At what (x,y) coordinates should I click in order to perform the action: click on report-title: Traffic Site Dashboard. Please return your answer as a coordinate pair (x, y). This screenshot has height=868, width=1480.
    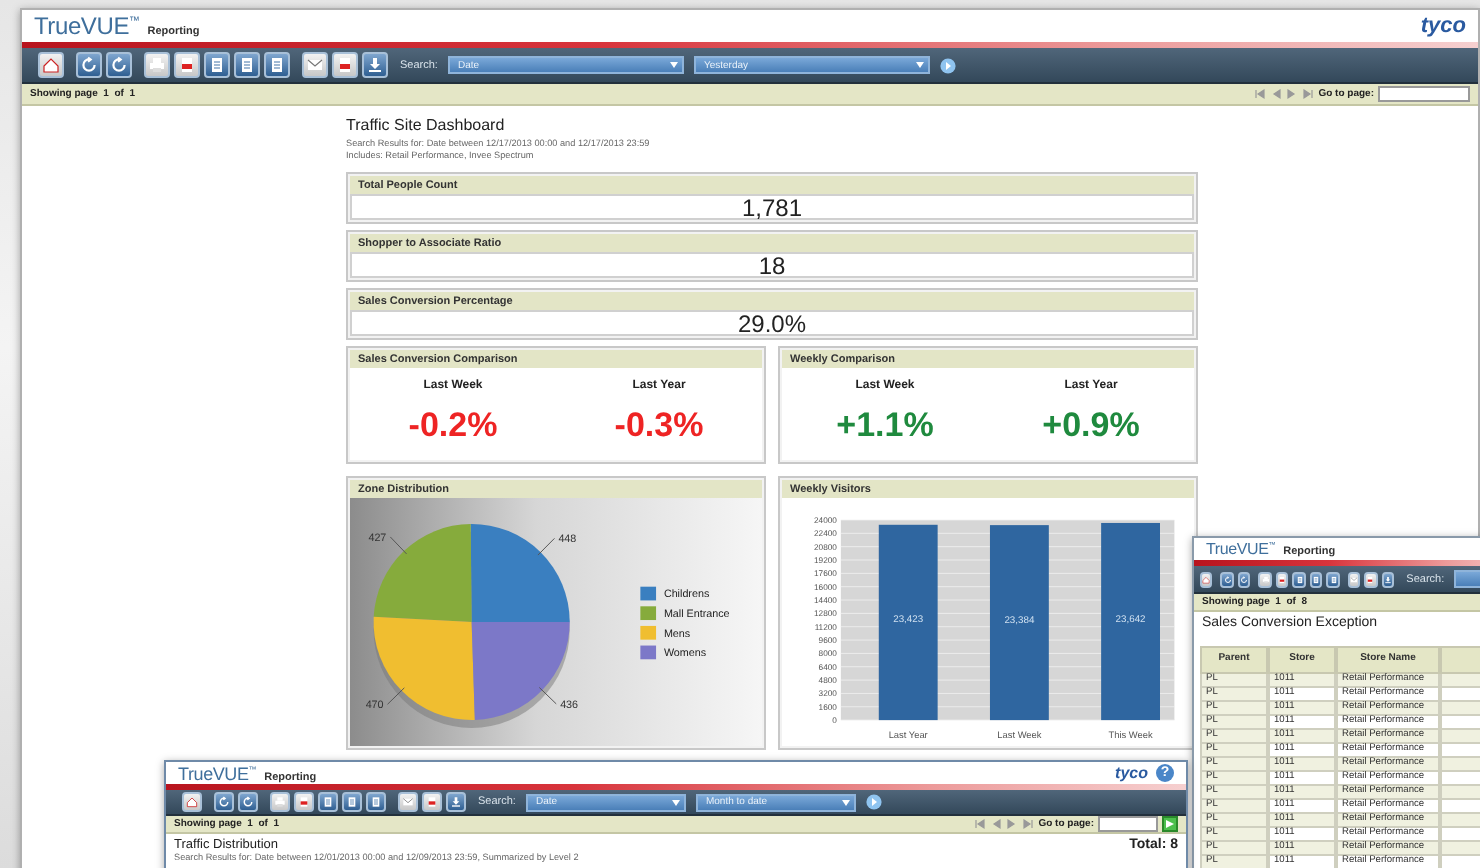
    Looking at the image, I should click on (426, 125).